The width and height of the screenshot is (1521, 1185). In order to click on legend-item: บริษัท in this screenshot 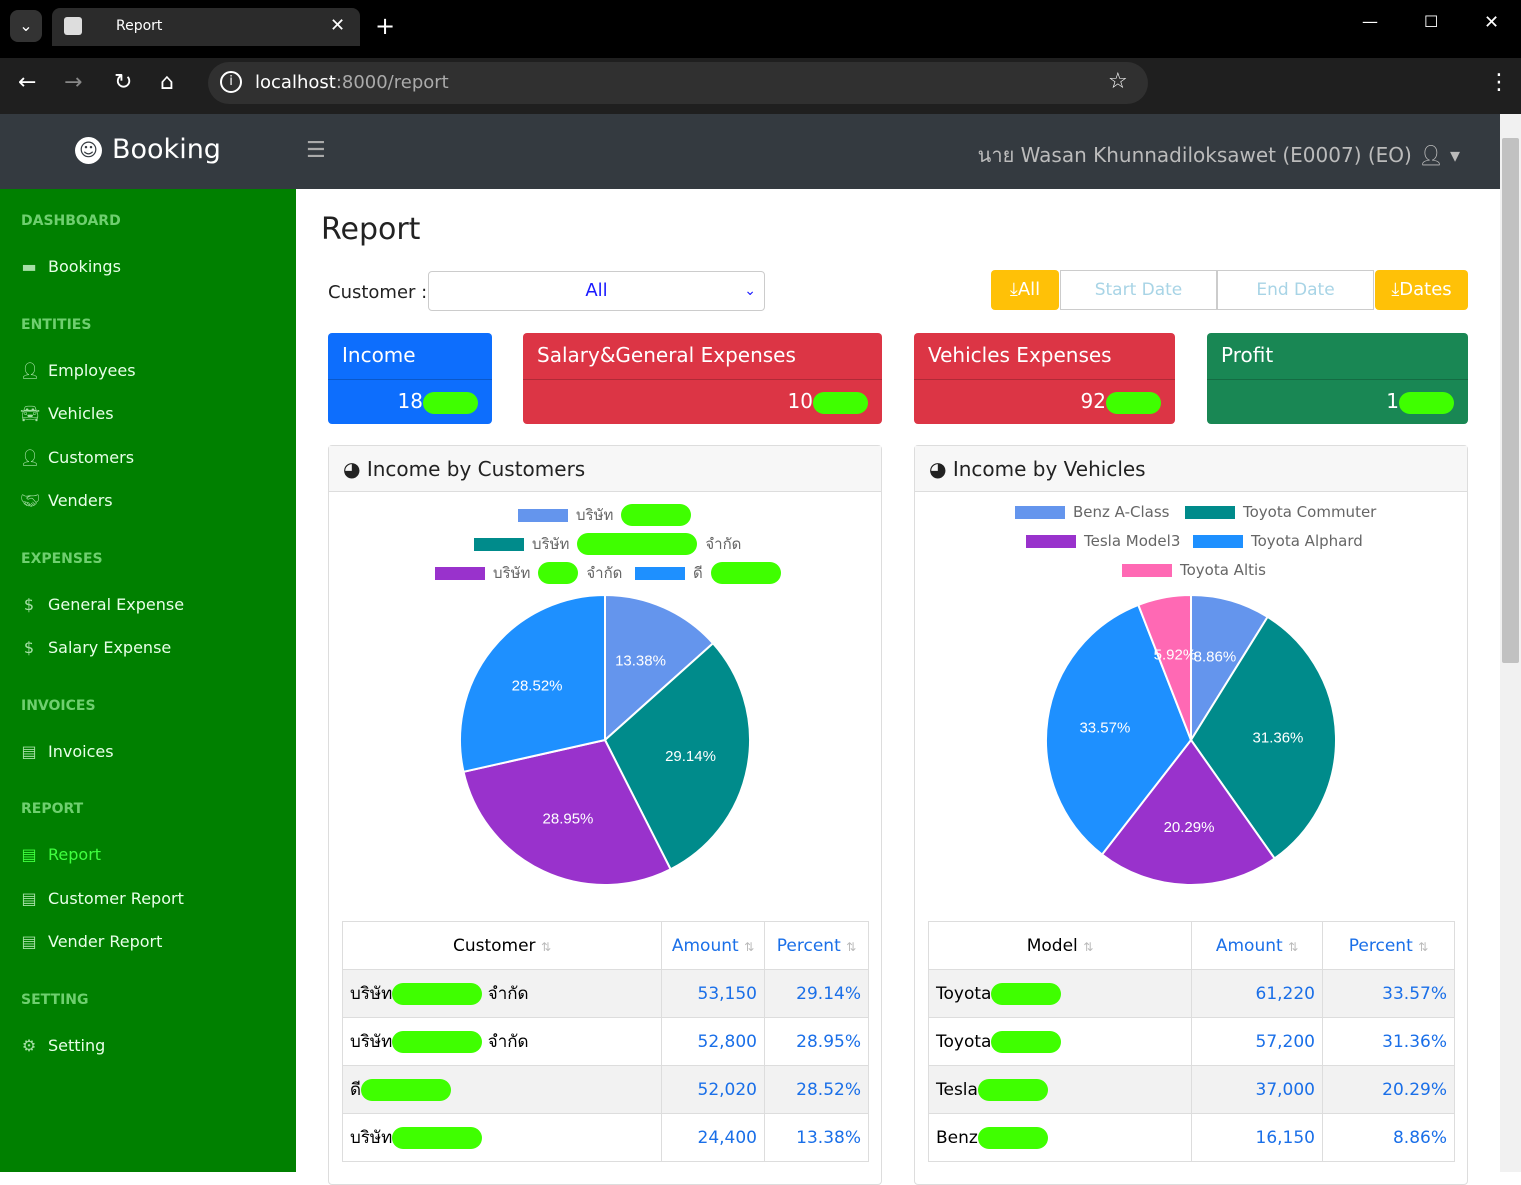, I will do `click(605, 515)`.